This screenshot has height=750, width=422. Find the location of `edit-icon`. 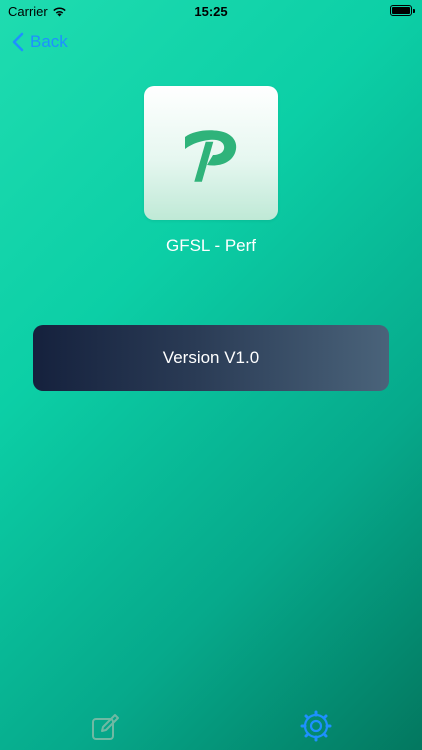

edit-icon is located at coordinates (105, 727).